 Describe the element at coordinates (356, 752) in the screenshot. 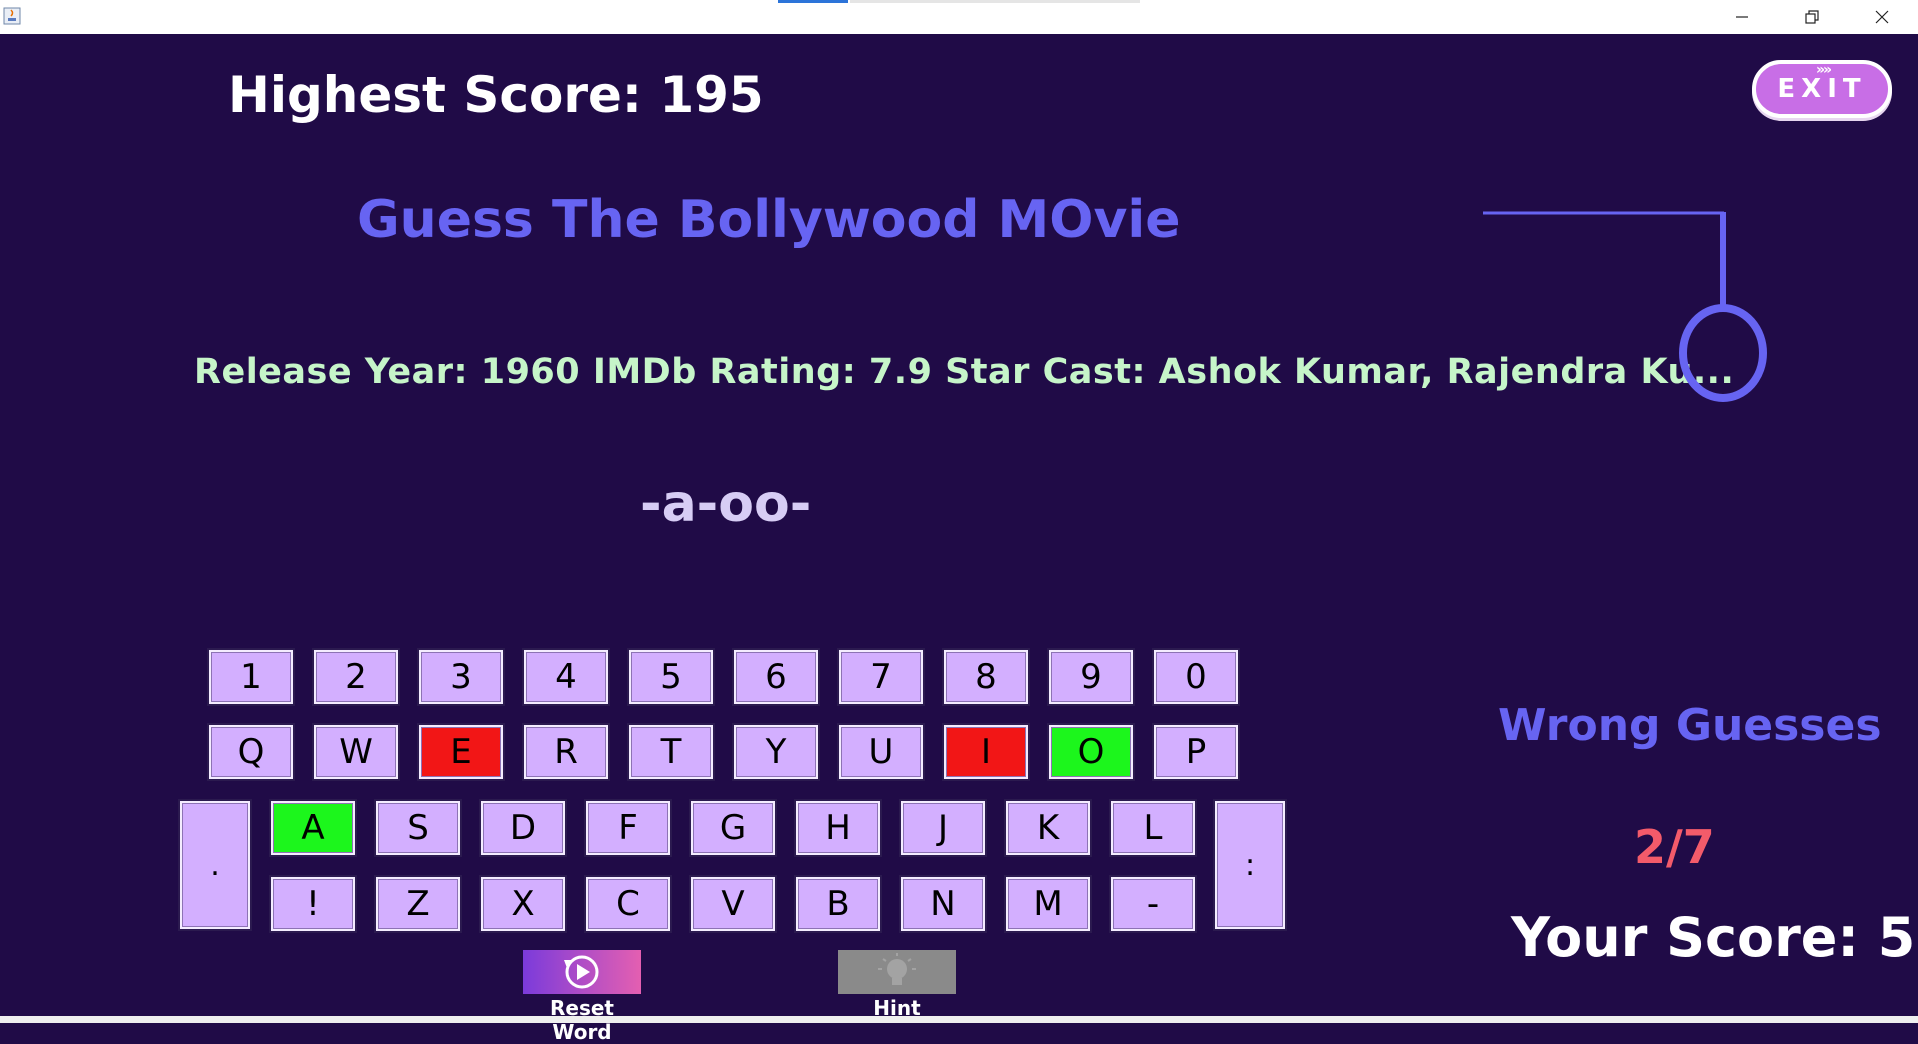

I see `key-w: W` at that location.